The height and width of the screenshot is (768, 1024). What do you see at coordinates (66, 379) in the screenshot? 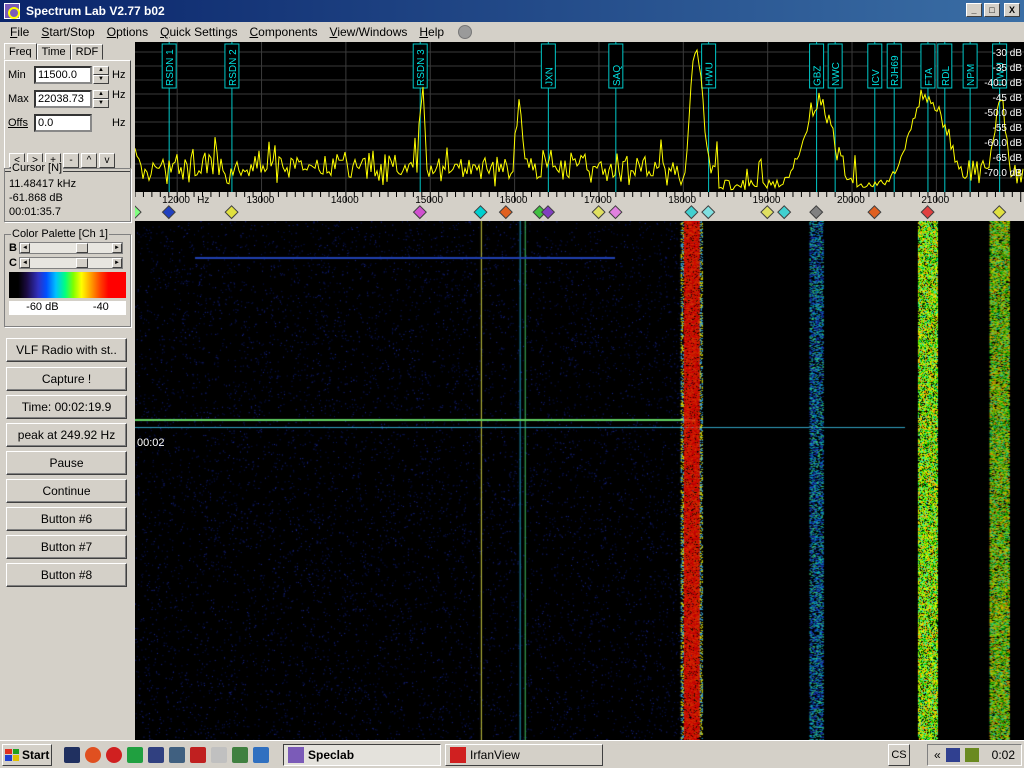
I see `capture-button: Capture !` at bounding box center [66, 379].